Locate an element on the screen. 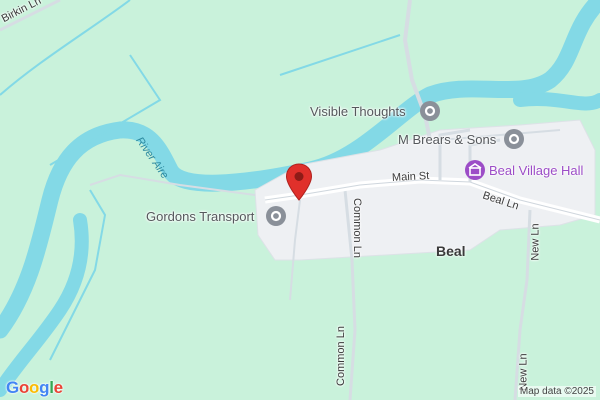 The height and width of the screenshot is (400, 600). poi-label-beal-village-hall: Beal Village Hall is located at coordinates (536, 170).